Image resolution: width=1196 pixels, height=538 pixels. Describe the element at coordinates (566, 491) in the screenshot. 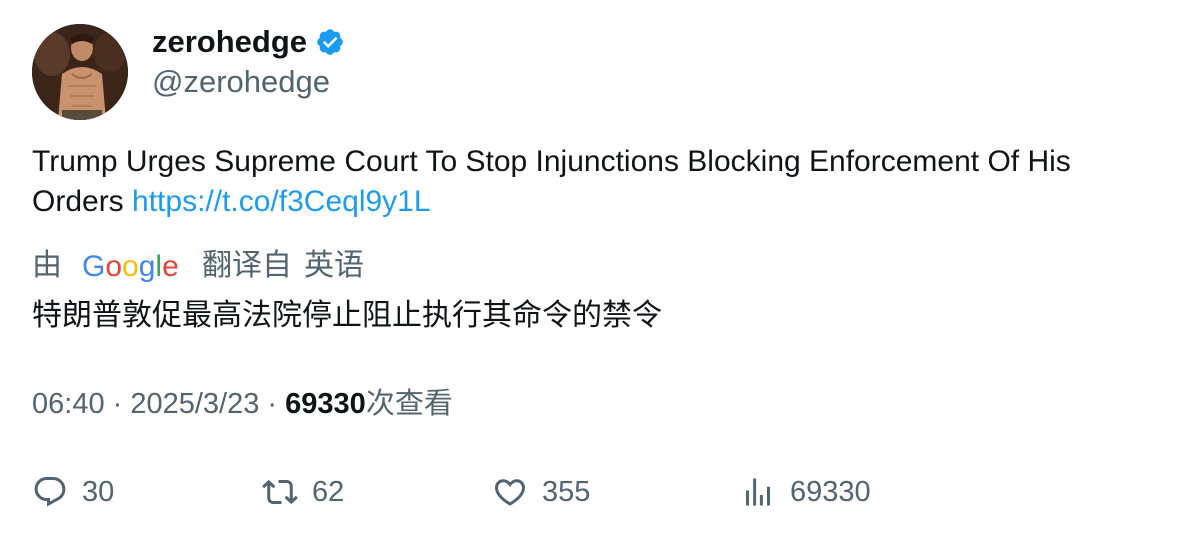

I see `like-count: 355` at that location.